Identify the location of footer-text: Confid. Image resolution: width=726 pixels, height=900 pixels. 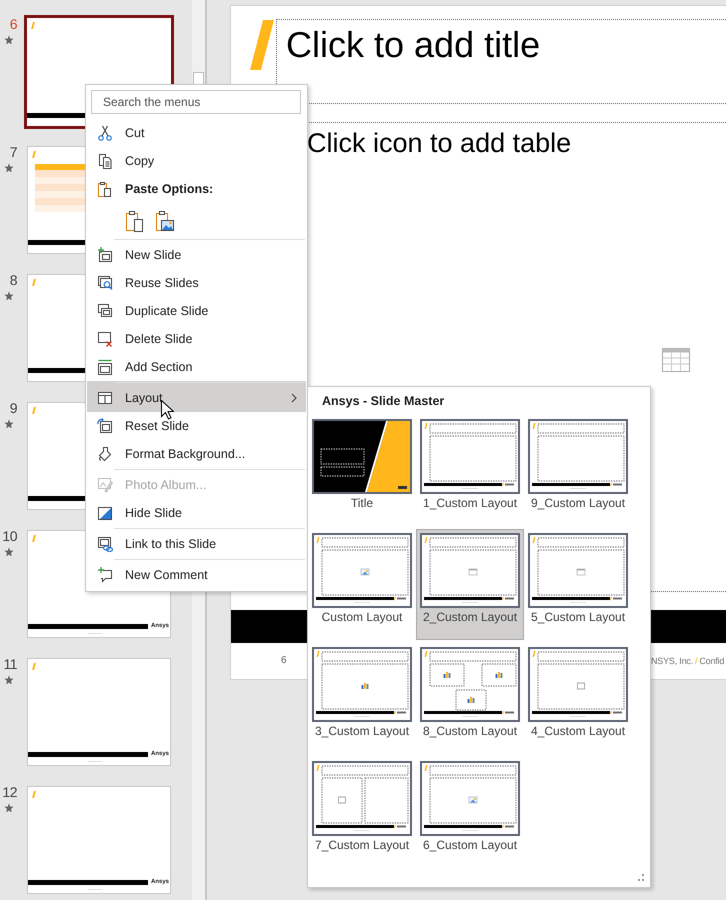
(711, 661).